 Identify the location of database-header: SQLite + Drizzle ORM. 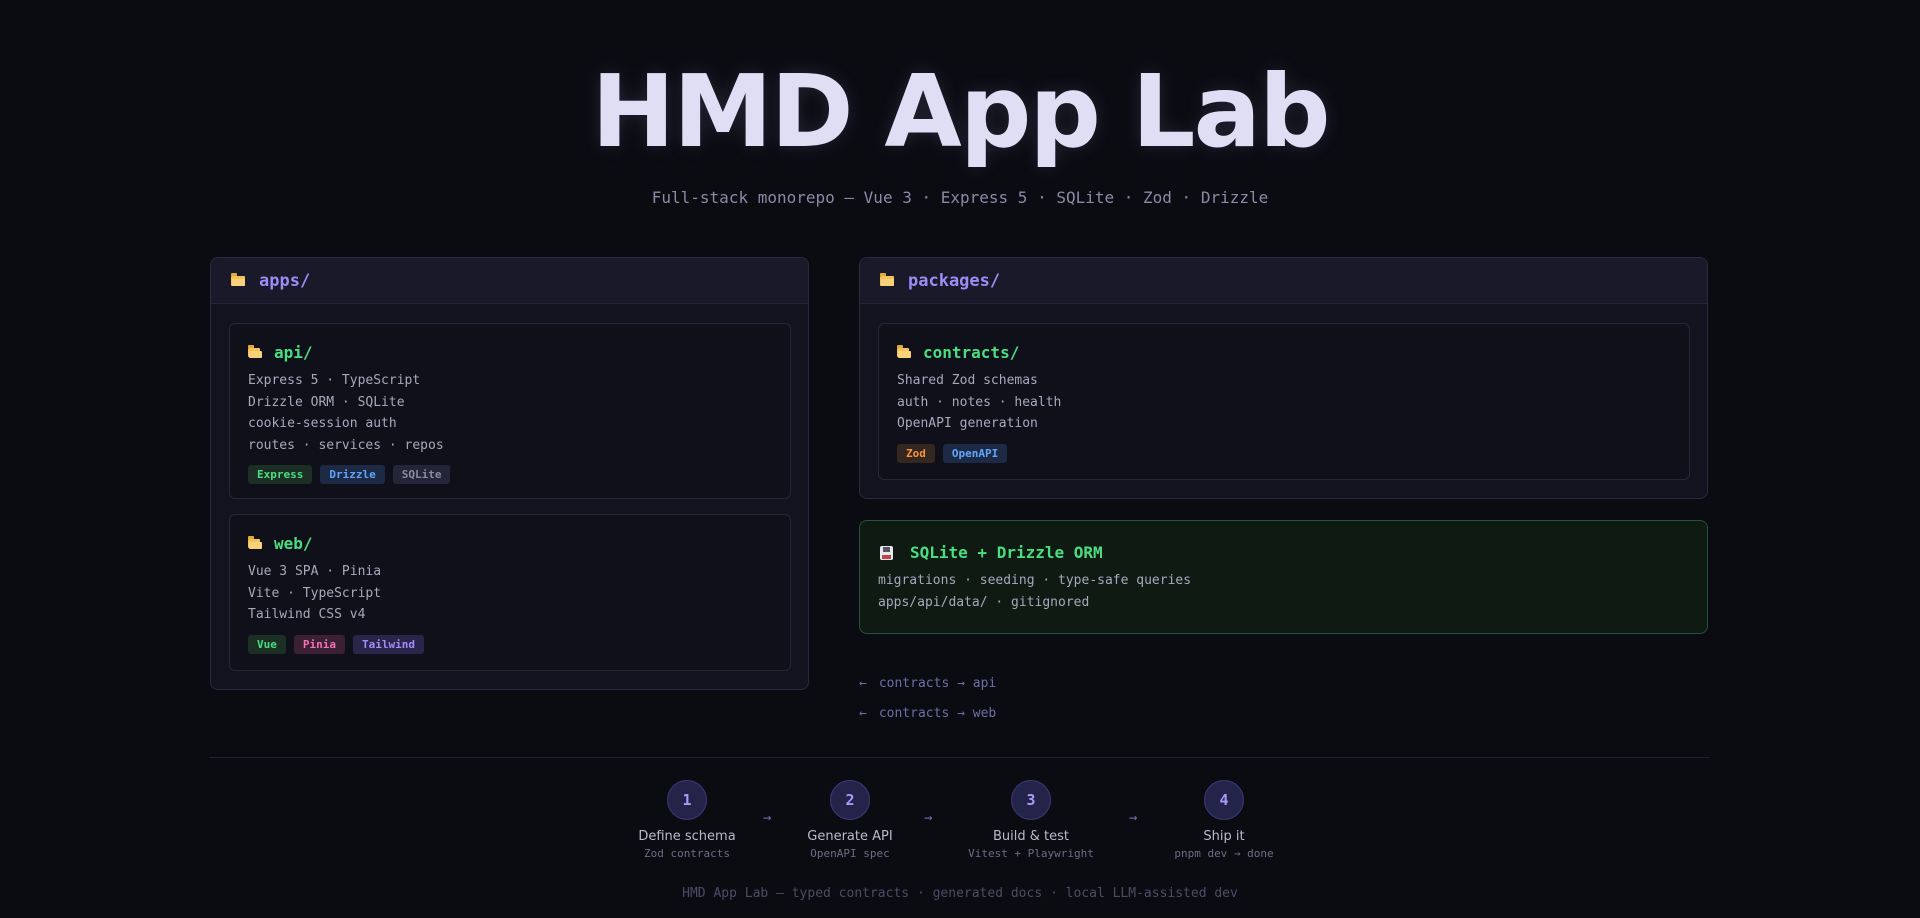
(1283, 552).